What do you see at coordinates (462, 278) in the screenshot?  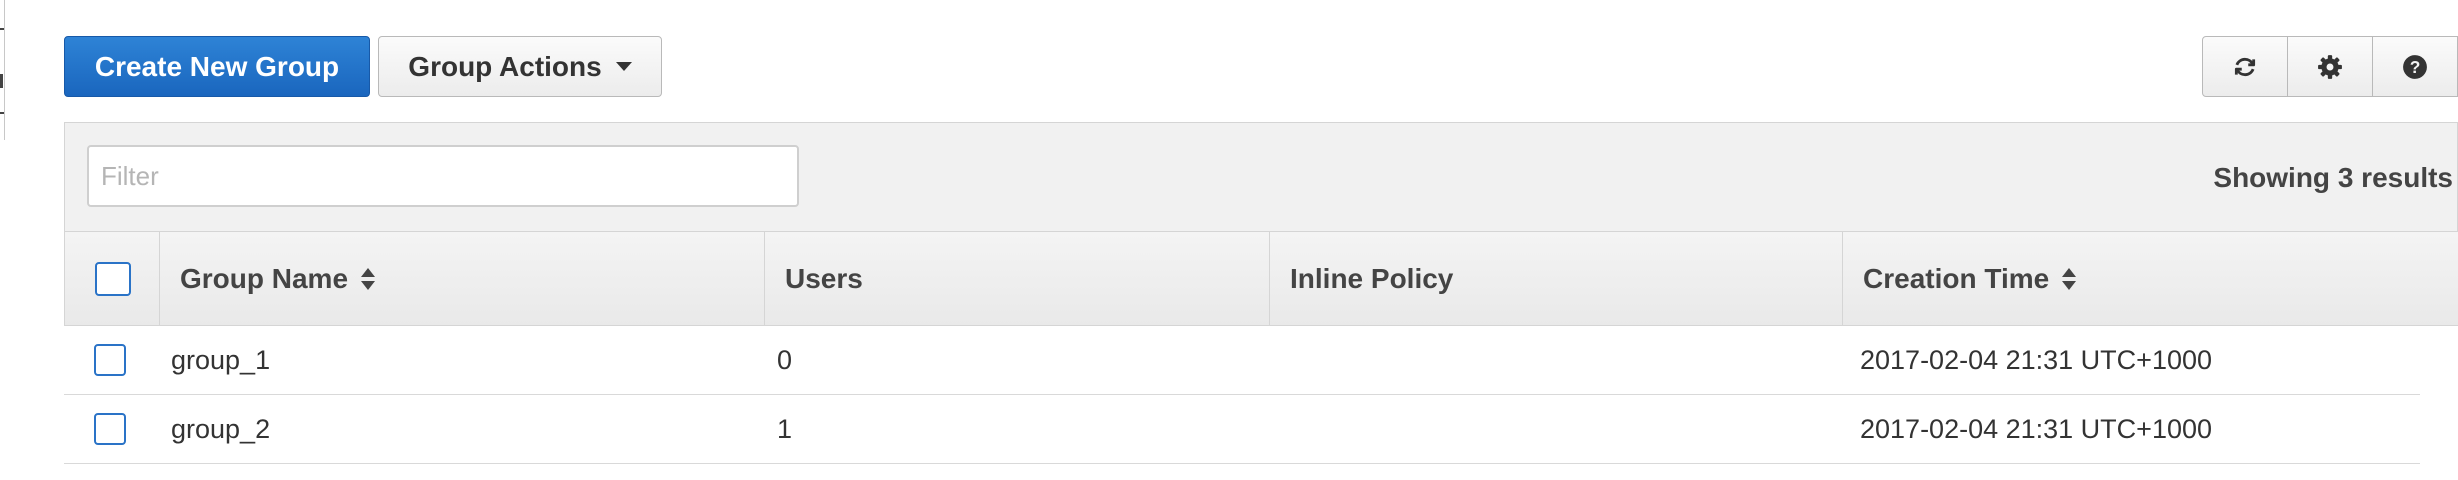 I see `column-header-group-name: Group Name` at bounding box center [462, 278].